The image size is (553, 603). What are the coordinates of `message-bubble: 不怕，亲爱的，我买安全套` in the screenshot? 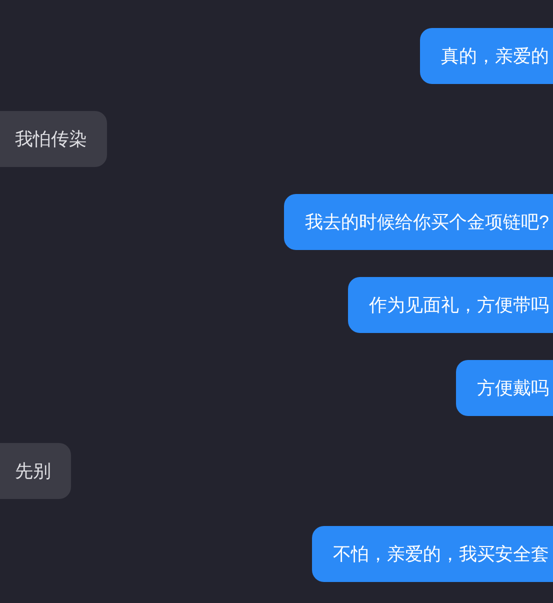 It's located at (432, 554).